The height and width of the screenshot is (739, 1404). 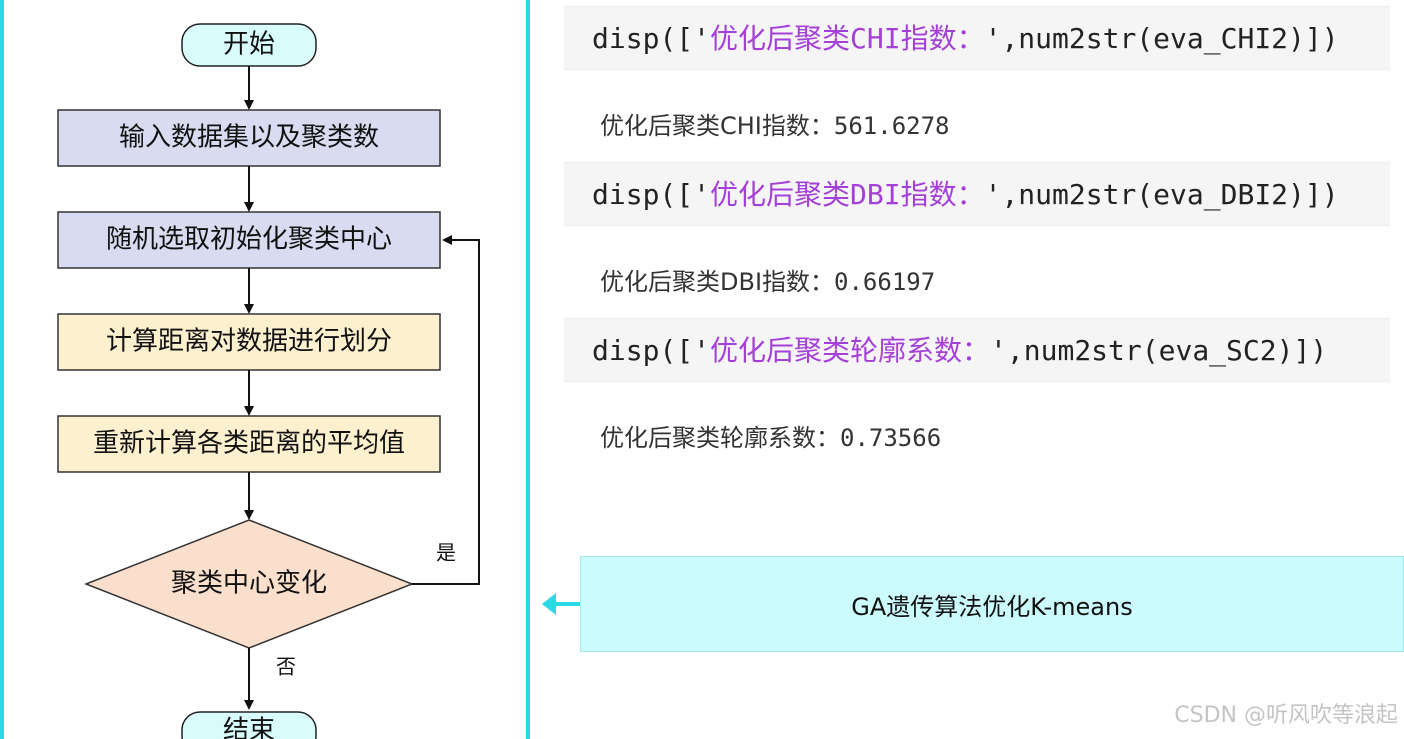 What do you see at coordinates (847, 194) in the screenshot?
I see `code-string: 优化后聚类DBI指数：` at bounding box center [847, 194].